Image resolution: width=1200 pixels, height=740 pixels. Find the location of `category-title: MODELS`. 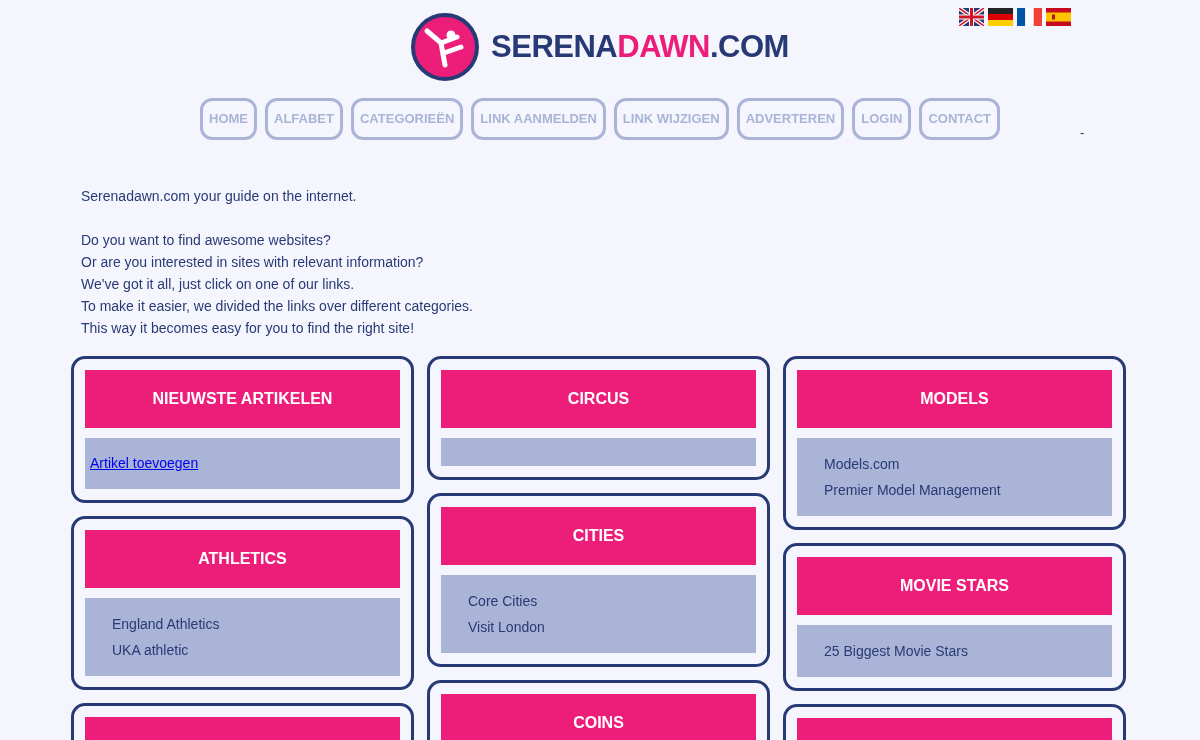

category-title: MODELS is located at coordinates (954, 399).